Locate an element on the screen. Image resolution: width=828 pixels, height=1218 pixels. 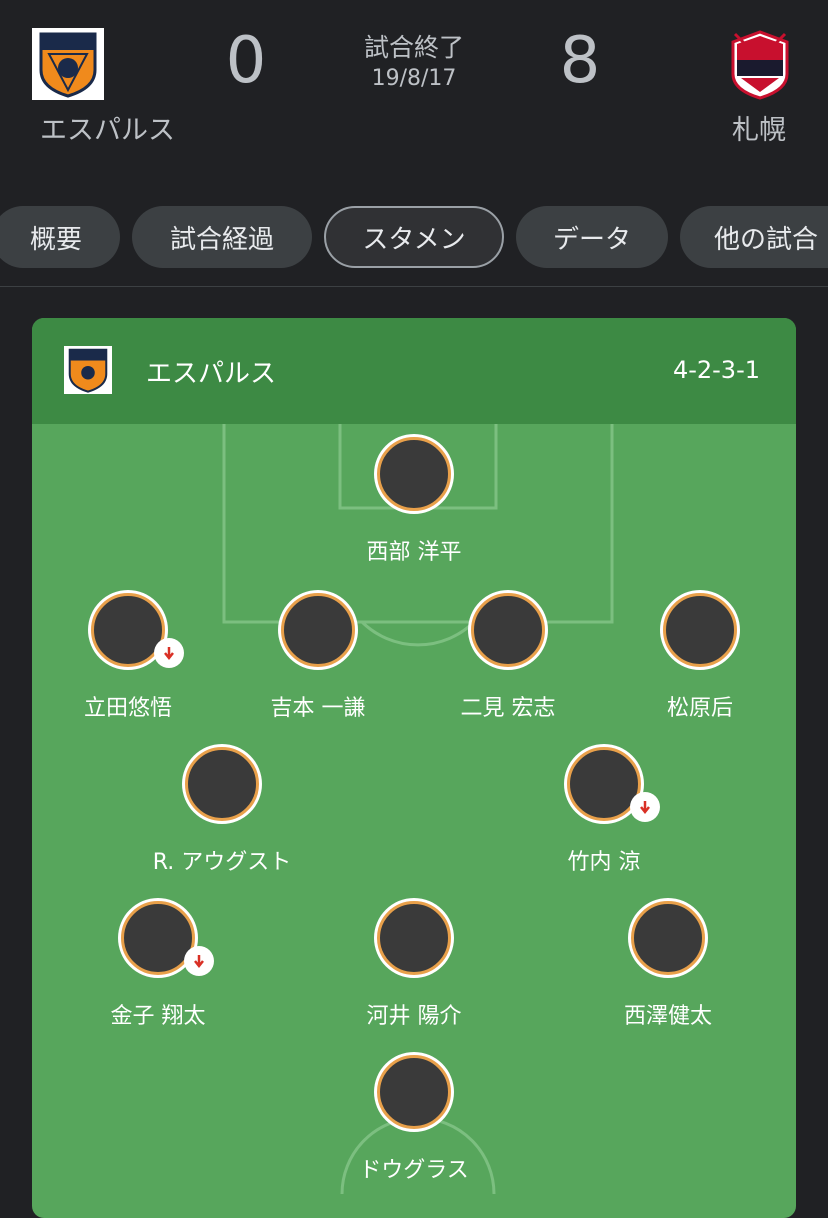
player-card: 西部 洋平 is located at coordinates (414, 500).